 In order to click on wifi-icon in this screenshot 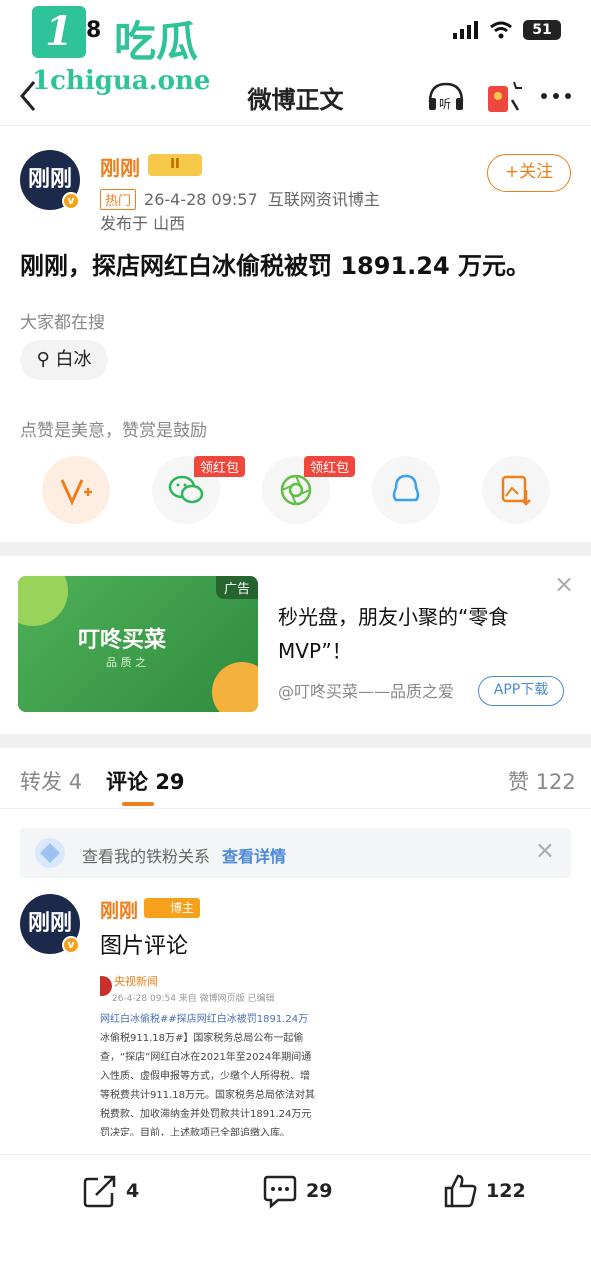, I will do `click(501, 30)`.